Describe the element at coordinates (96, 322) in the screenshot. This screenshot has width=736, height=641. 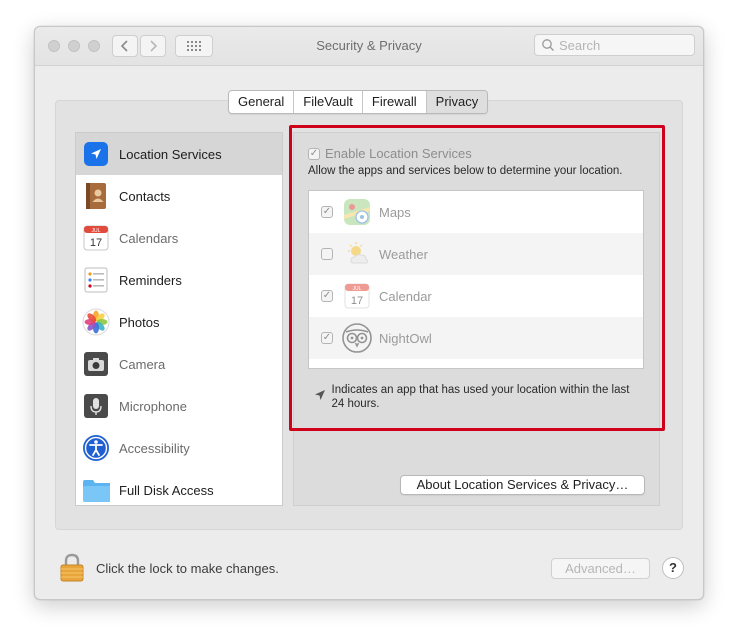
I see `photos-icon` at that location.